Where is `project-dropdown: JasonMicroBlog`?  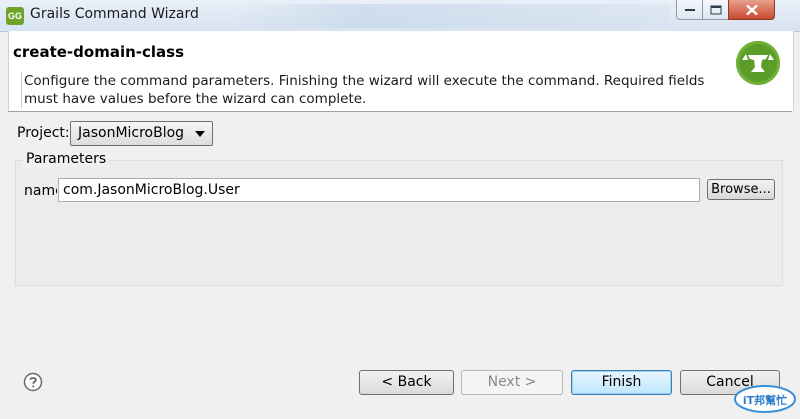
project-dropdown: JasonMicroBlog is located at coordinates (141, 133).